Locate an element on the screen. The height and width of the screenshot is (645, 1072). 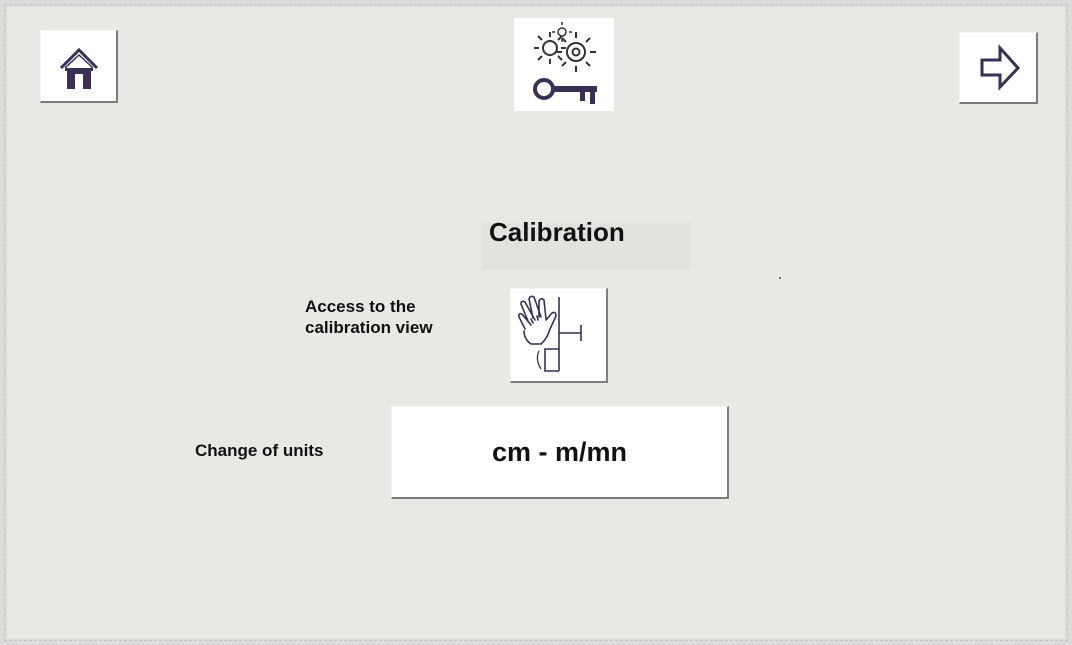
calibration-view-button is located at coordinates (559, 335).